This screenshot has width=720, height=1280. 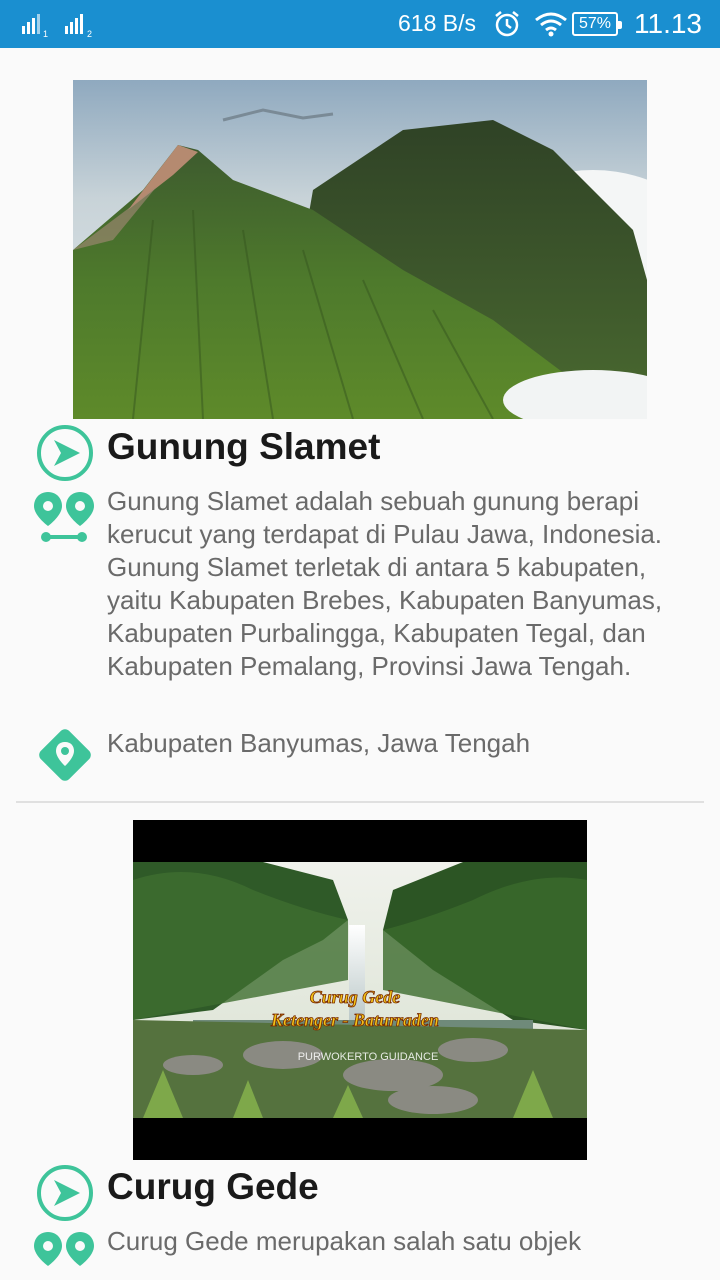 What do you see at coordinates (244, 446) in the screenshot?
I see `place-title: Gunung Slamet` at bounding box center [244, 446].